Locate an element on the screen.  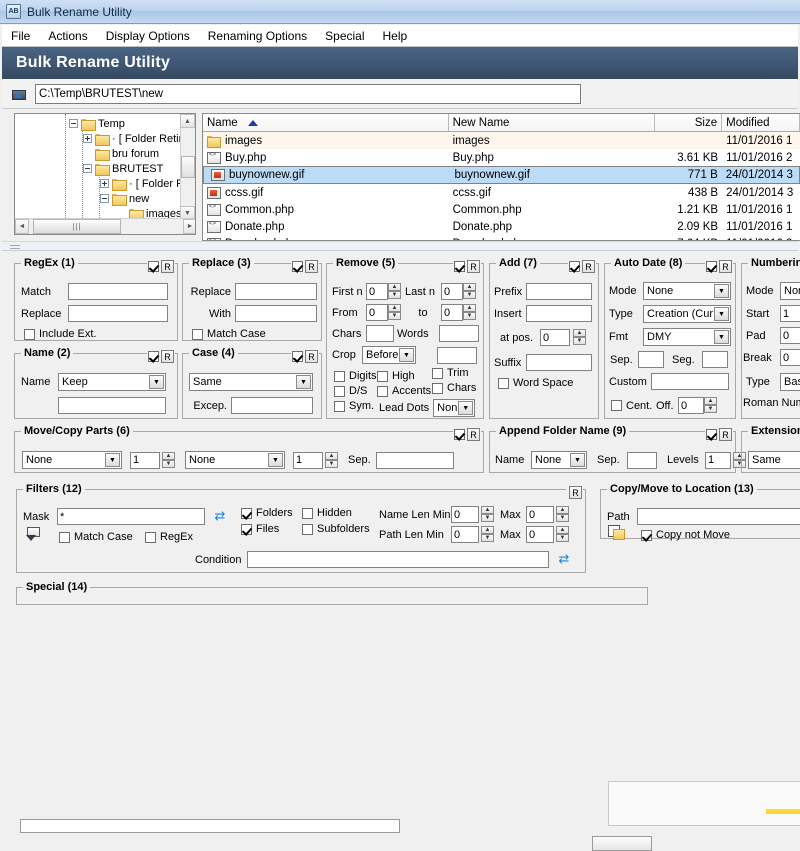
filters-regex-checkbox is located at coordinates (150, 537).